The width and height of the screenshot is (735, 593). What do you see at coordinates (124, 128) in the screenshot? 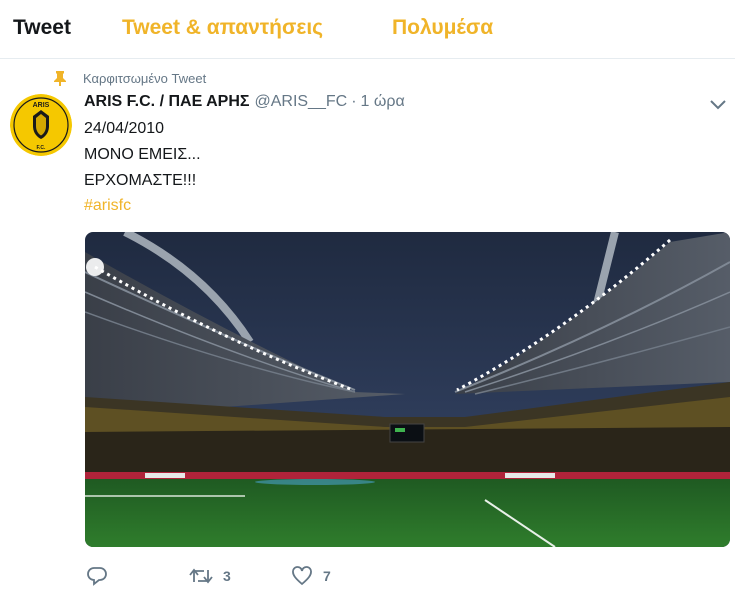
I see `tweet-text-line: 24/04/2010` at bounding box center [124, 128].